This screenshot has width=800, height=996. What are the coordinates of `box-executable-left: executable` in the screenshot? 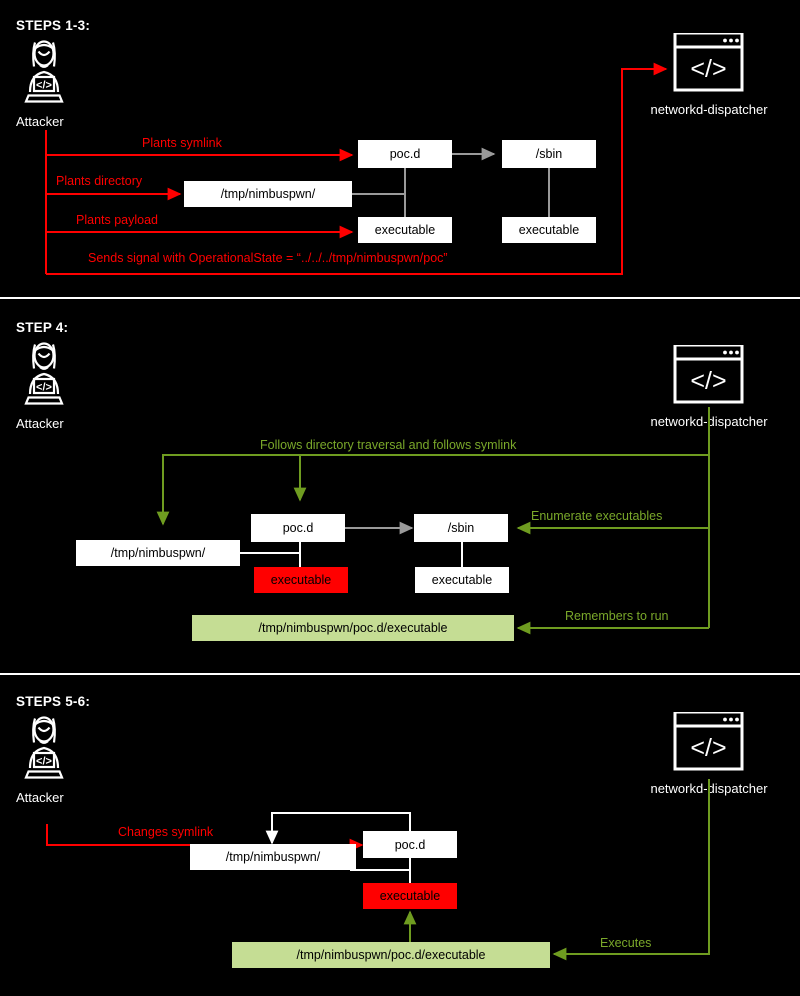 It's located at (405, 230).